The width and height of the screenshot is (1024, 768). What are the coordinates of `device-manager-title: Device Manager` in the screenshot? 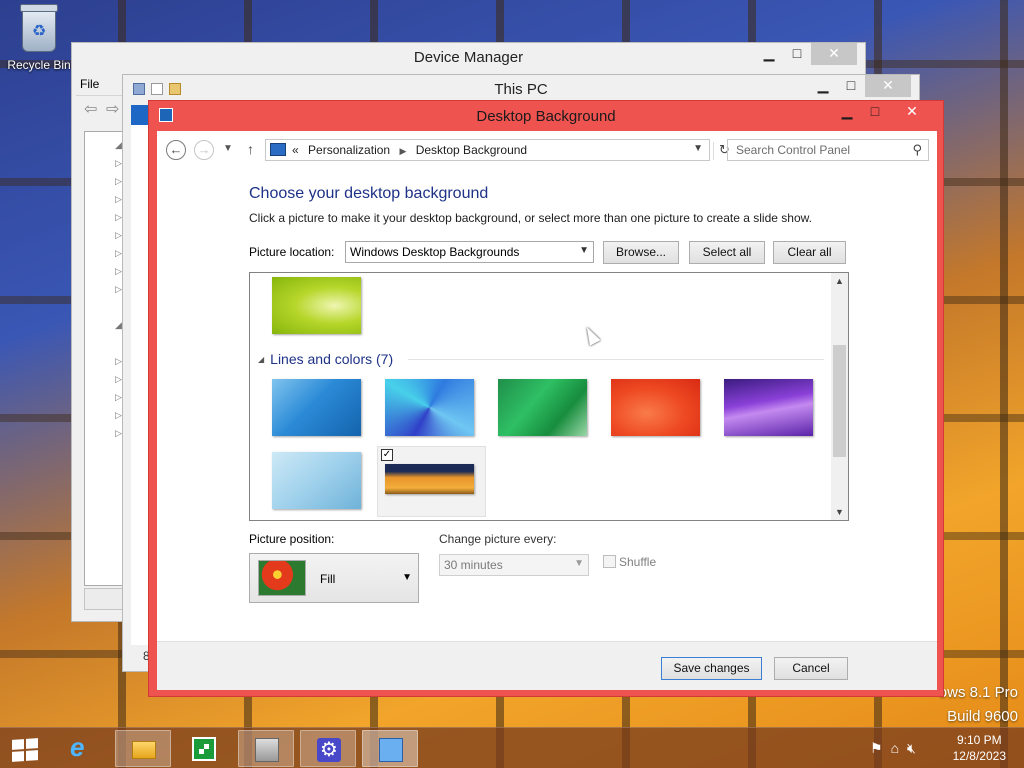 It's located at (468, 57).